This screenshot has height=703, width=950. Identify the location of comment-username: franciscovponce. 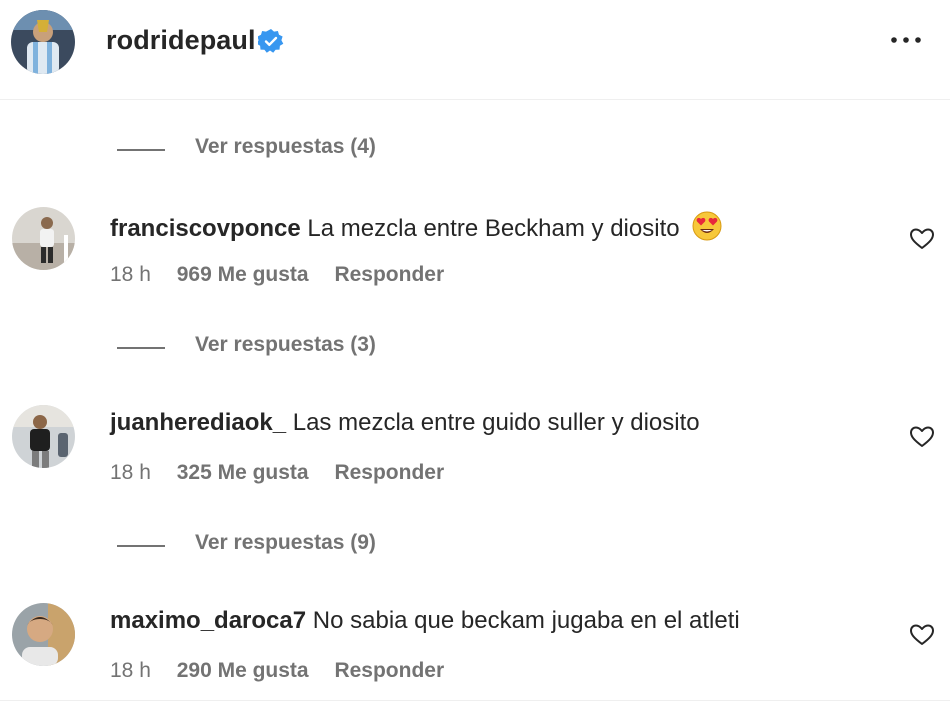
(205, 228).